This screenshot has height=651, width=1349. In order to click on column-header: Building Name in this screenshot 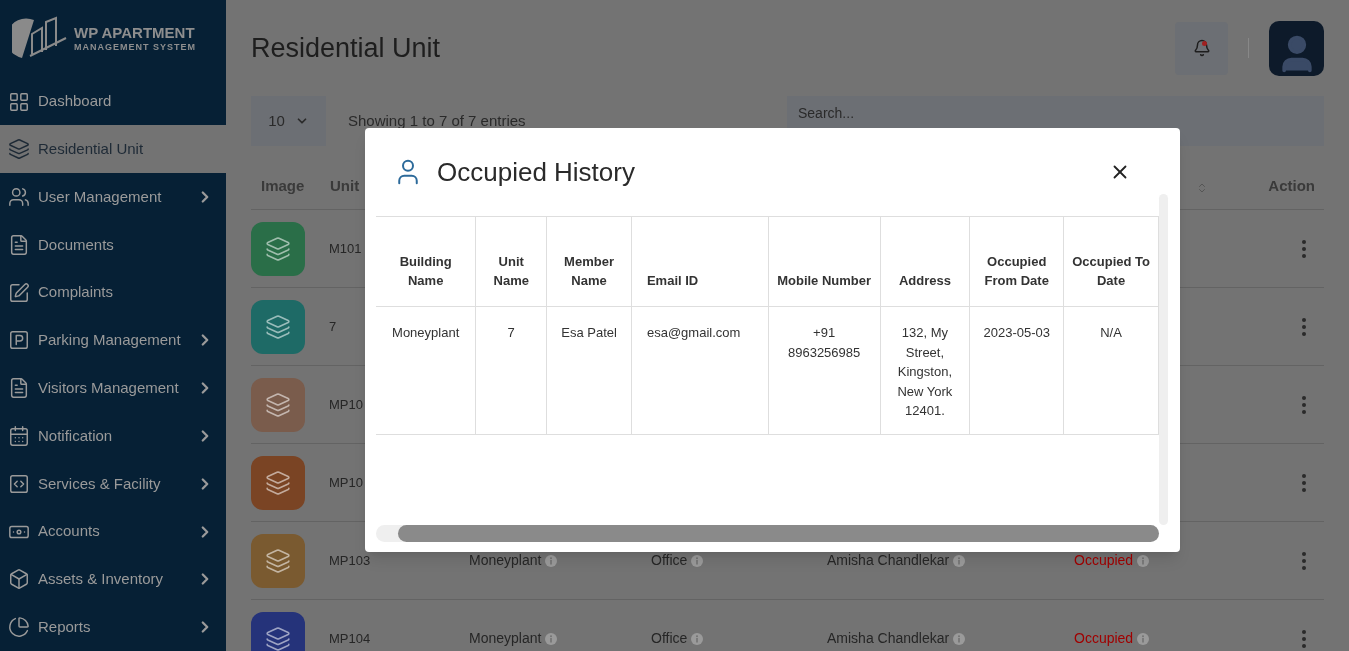, I will do `click(426, 261)`.